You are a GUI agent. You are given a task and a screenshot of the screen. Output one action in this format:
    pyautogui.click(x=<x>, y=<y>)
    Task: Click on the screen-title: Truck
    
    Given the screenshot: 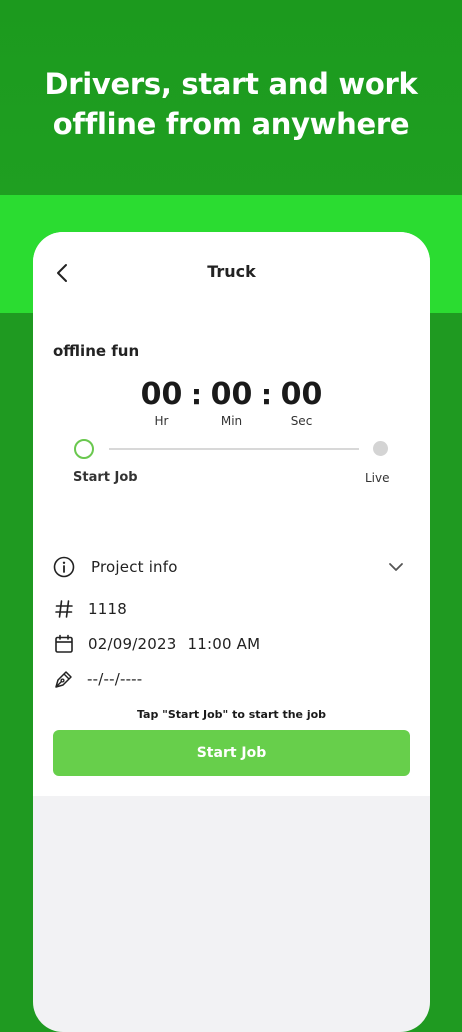 What is the action you would take?
    pyautogui.click(x=231, y=271)
    